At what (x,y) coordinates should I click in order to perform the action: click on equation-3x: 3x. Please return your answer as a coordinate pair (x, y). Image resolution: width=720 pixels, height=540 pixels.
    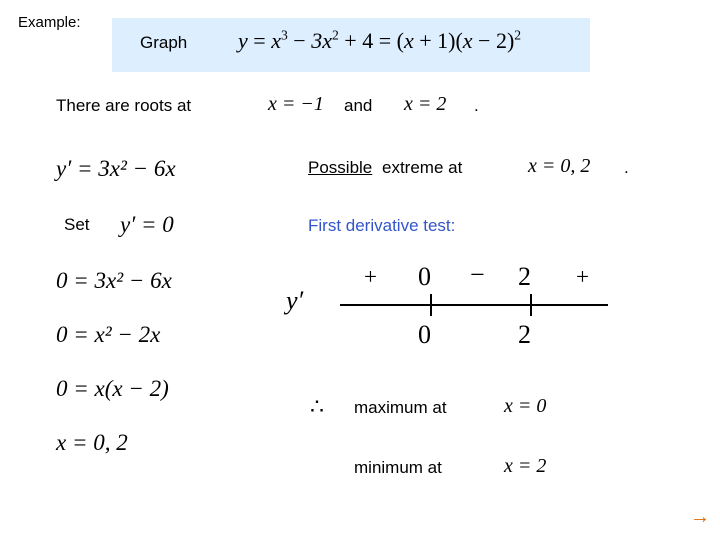
    Looking at the image, I should click on (321, 40).